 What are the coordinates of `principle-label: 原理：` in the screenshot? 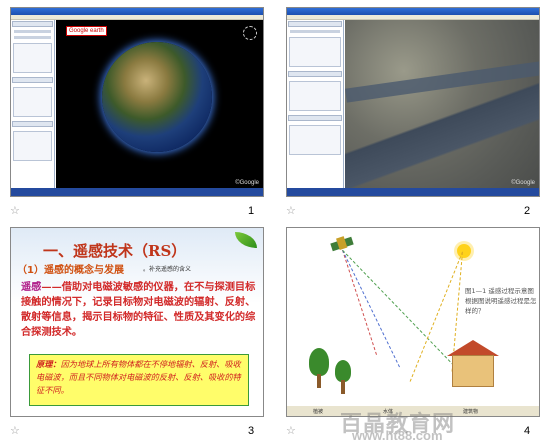 It's located at (48, 364).